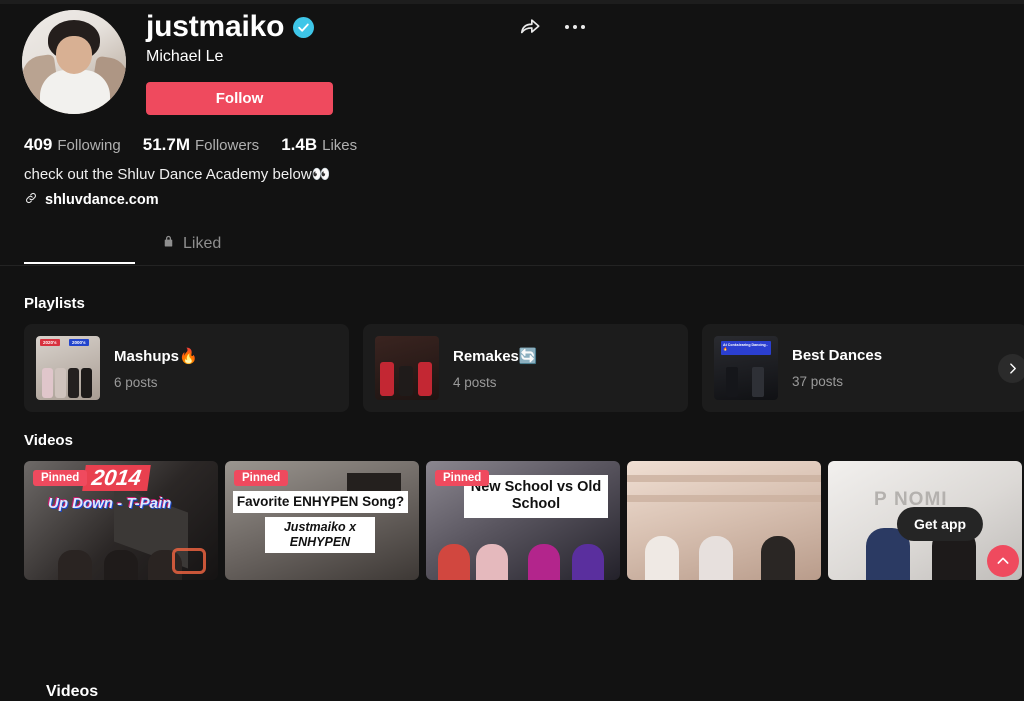  I want to click on tab-videos: Videos, so click(72, 692).